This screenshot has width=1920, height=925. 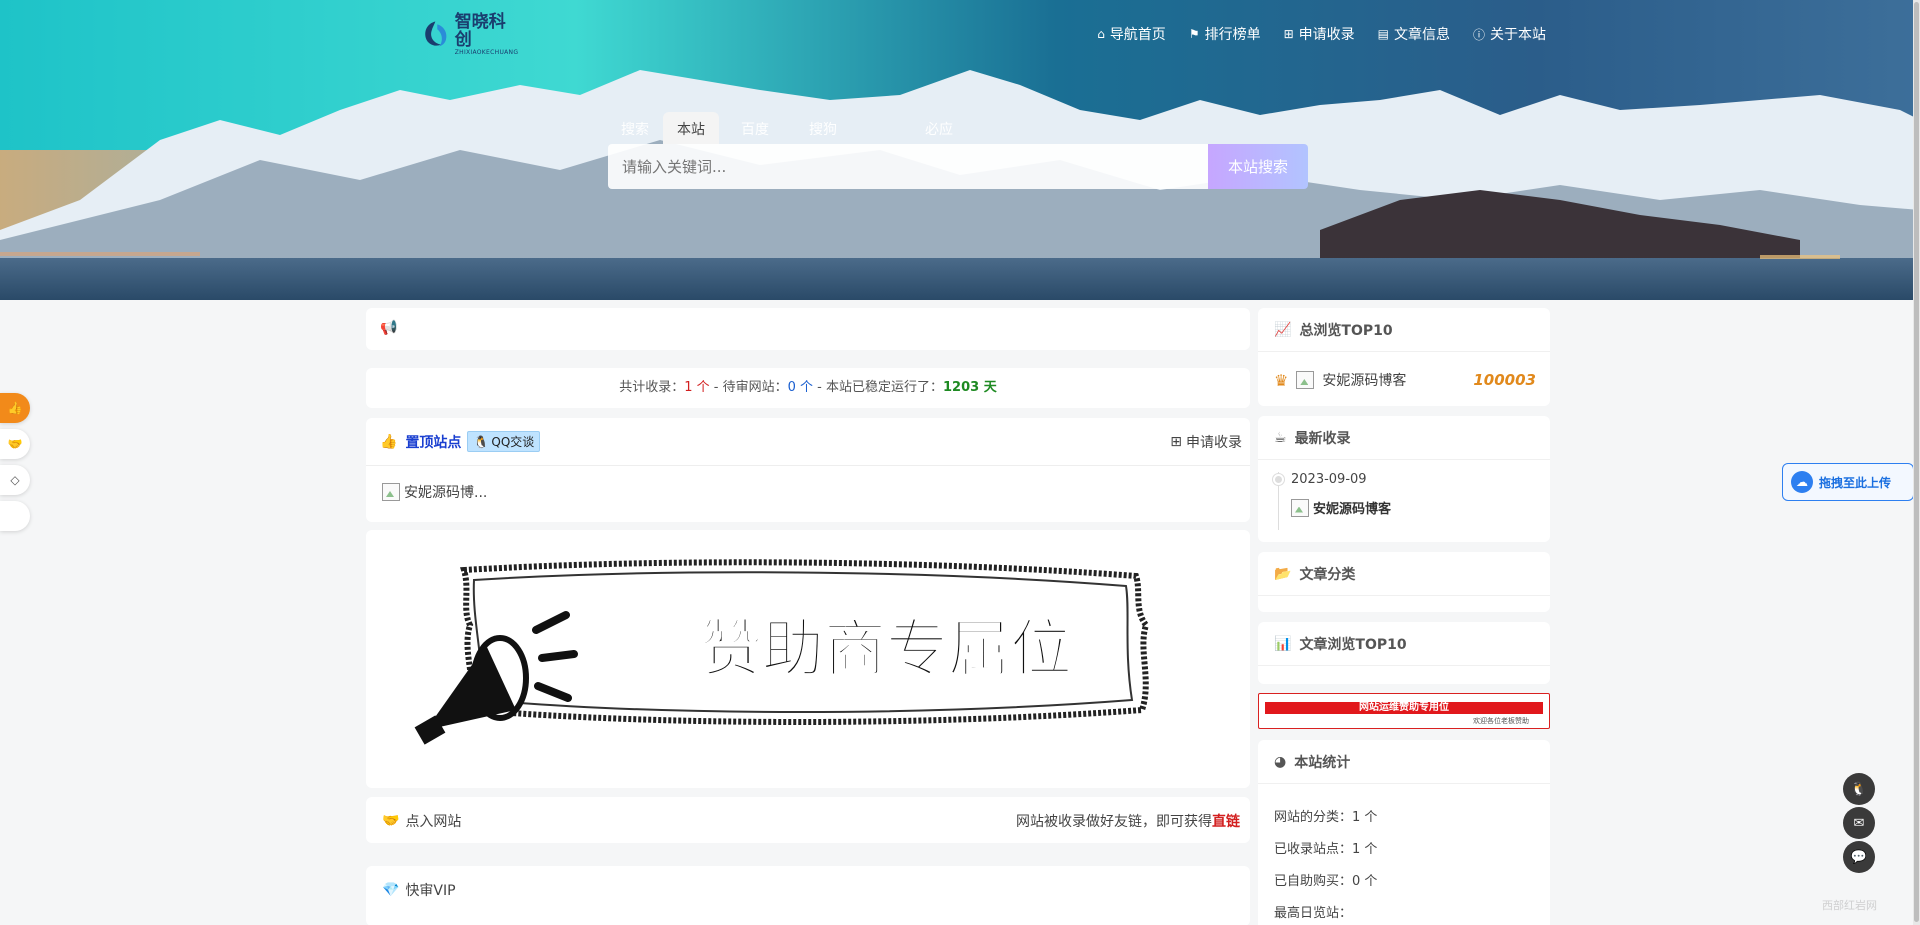 I want to click on pinned-header: 👍 置顶站点 🐧 QQ交谈, so click(x=808, y=442).